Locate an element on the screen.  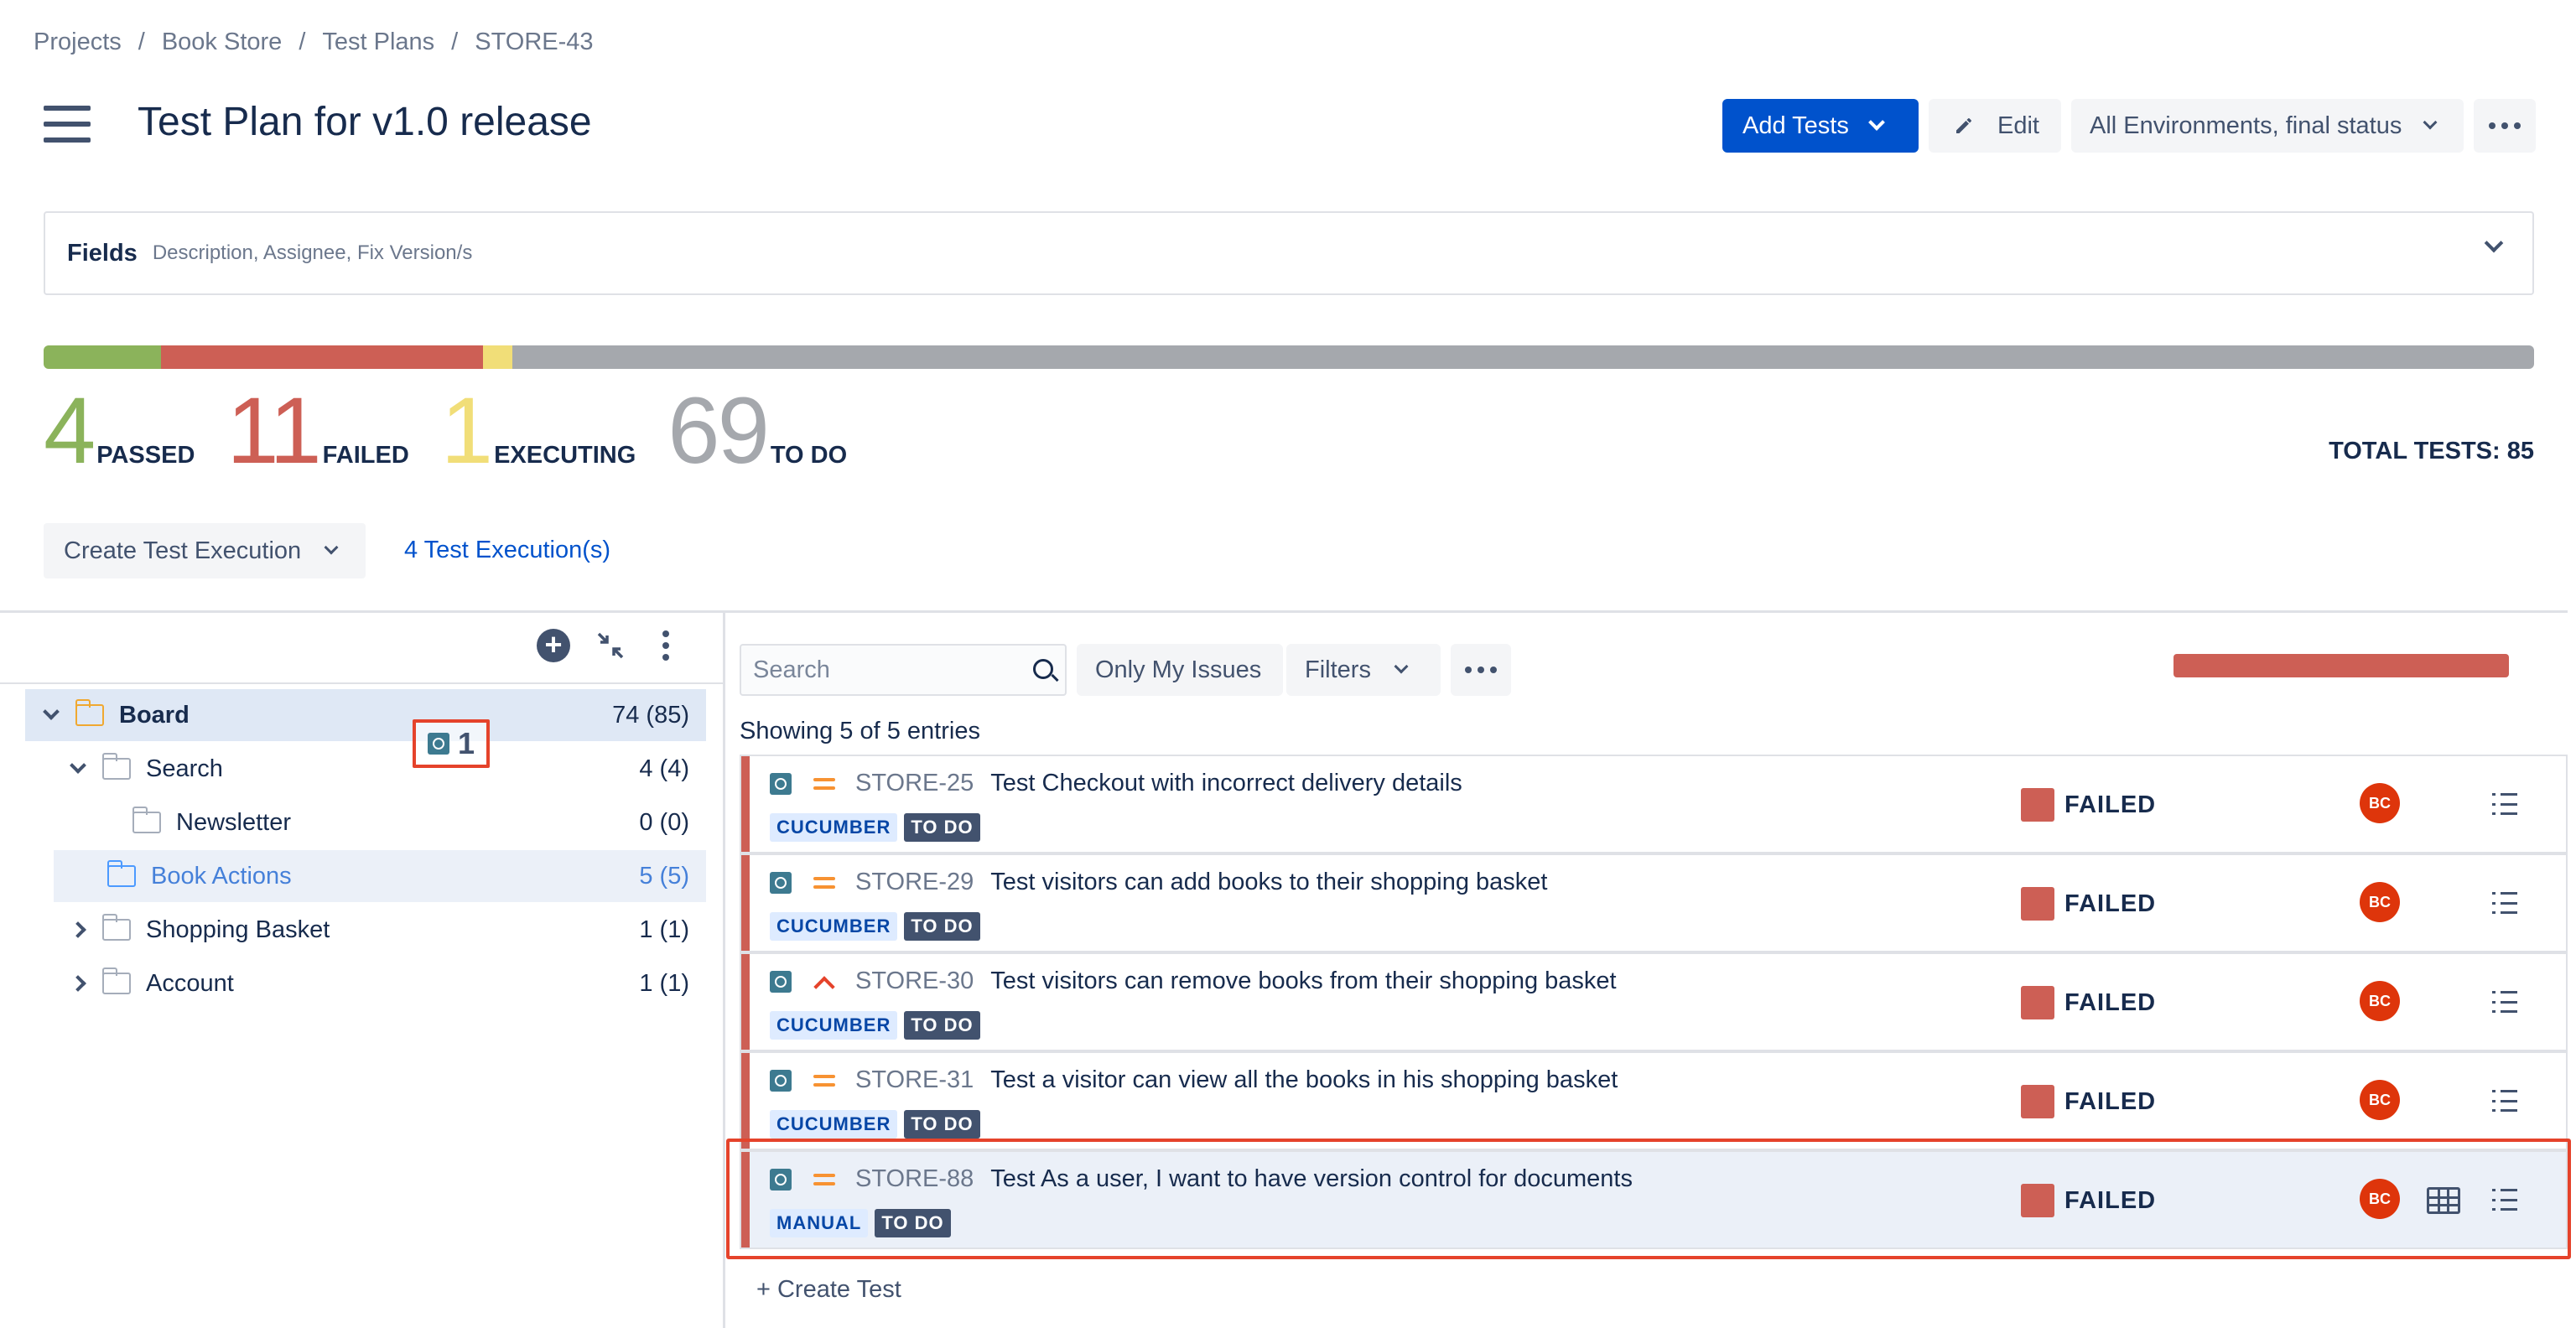
tree-item-account: Account 1 (1) is located at coordinates (365, 983).